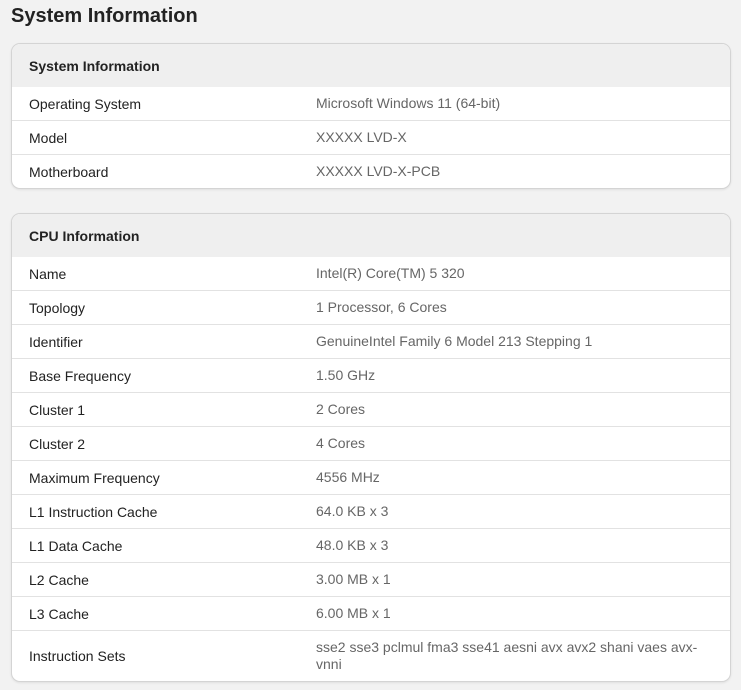 The image size is (741, 690). I want to click on table-row: L3 Cache 6.00 MB x 1, so click(371, 613).